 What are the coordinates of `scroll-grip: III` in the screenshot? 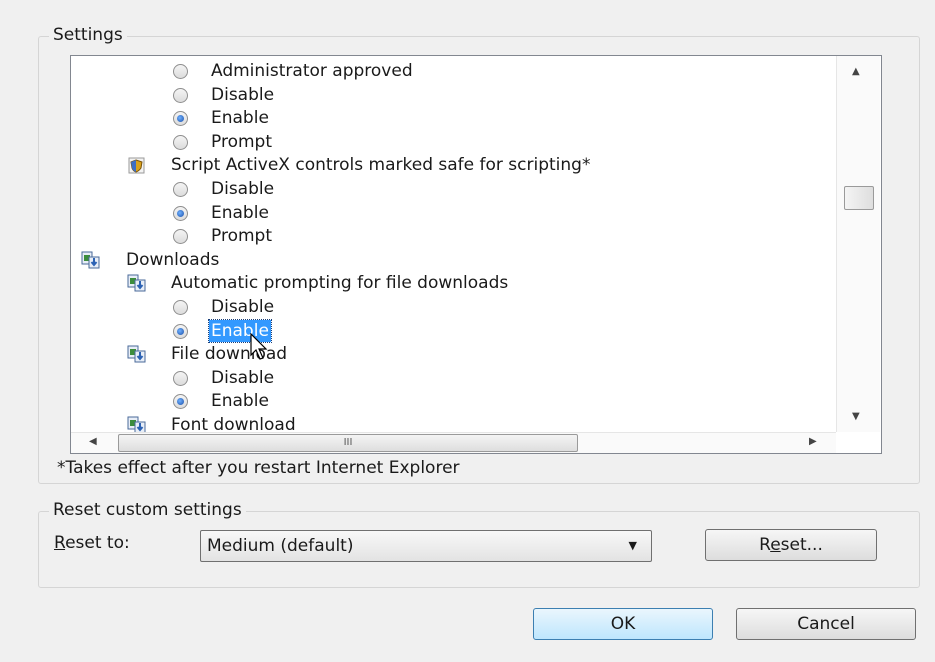 It's located at (348, 442).